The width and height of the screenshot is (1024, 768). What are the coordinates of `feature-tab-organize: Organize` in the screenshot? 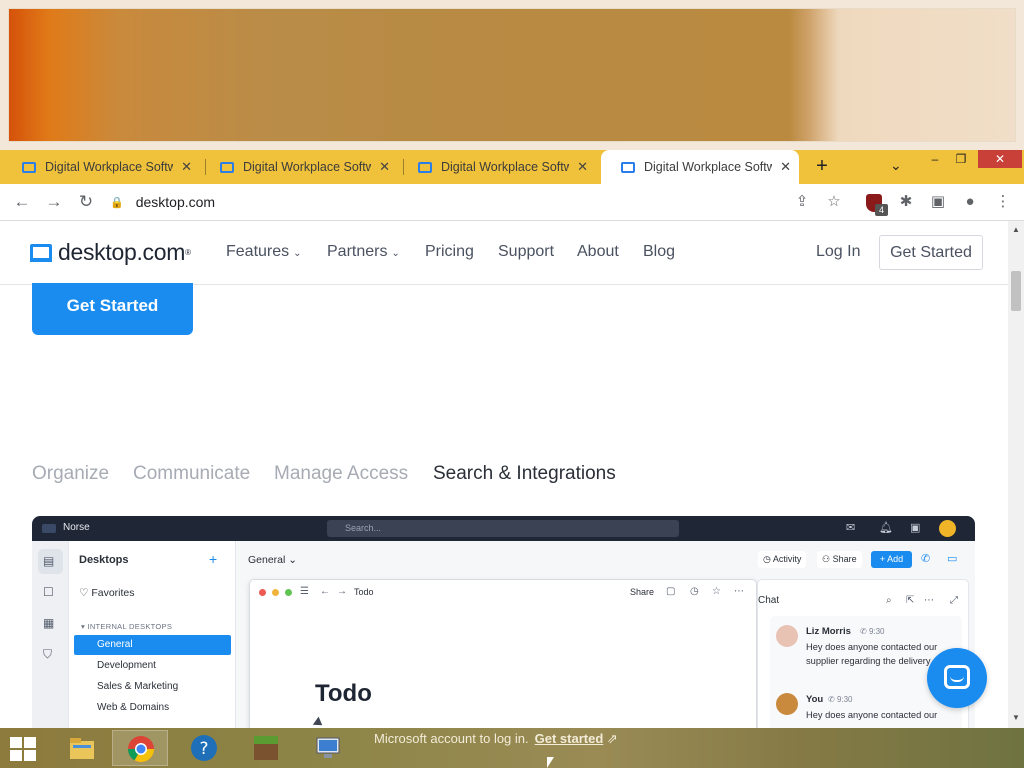 It's located at (70, 474).